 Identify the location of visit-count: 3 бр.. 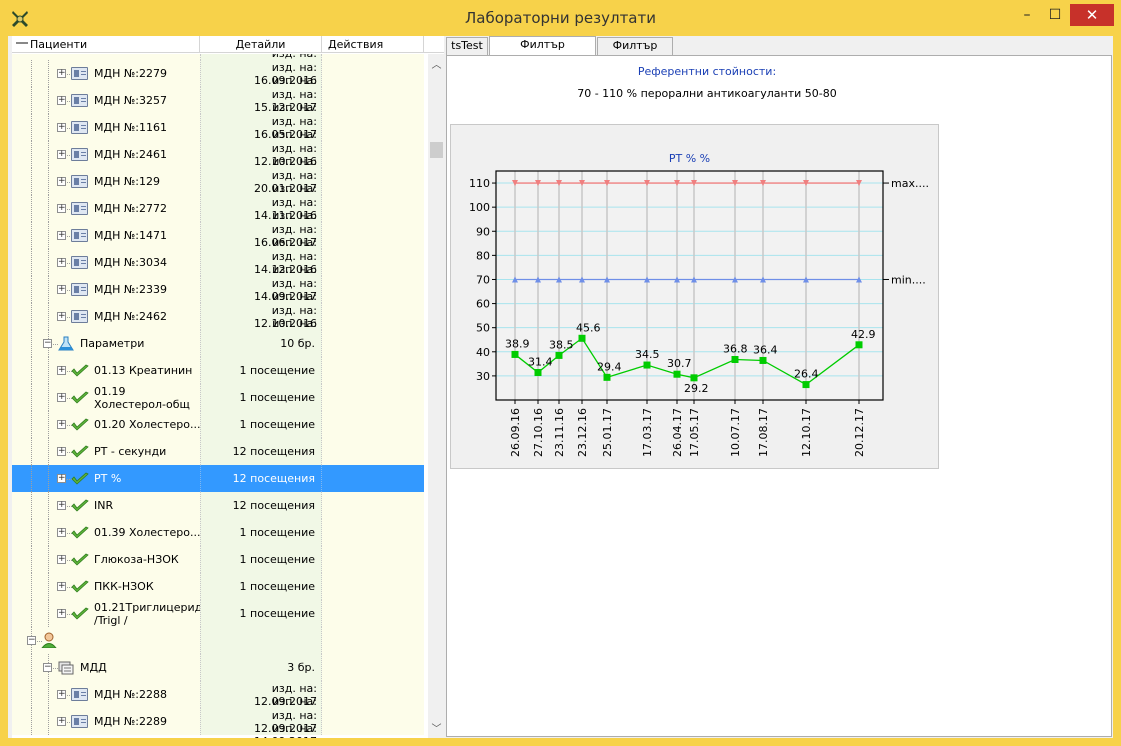
(301, 667).